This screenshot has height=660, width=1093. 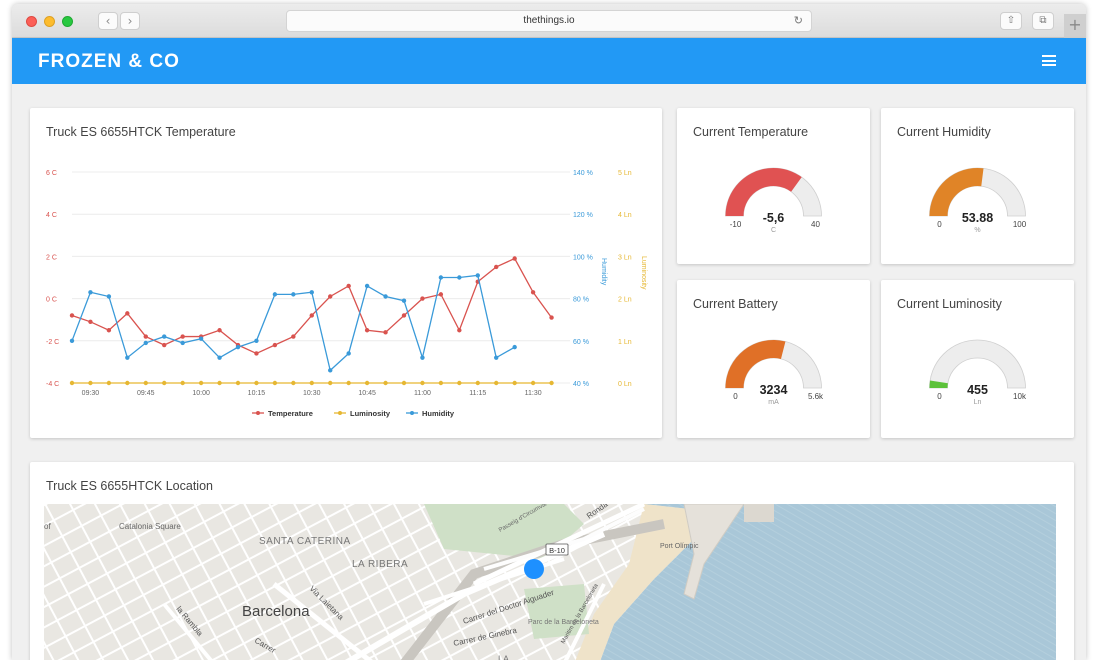 I want to click on map-label-barcelona: Barcelona, so click(x=276, y=611).